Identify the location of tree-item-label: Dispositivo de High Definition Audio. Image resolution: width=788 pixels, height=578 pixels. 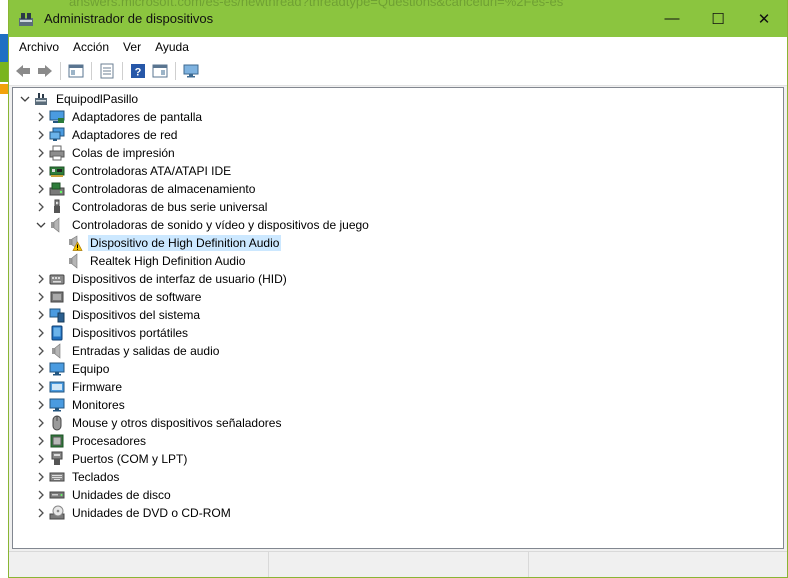
(185, 243).